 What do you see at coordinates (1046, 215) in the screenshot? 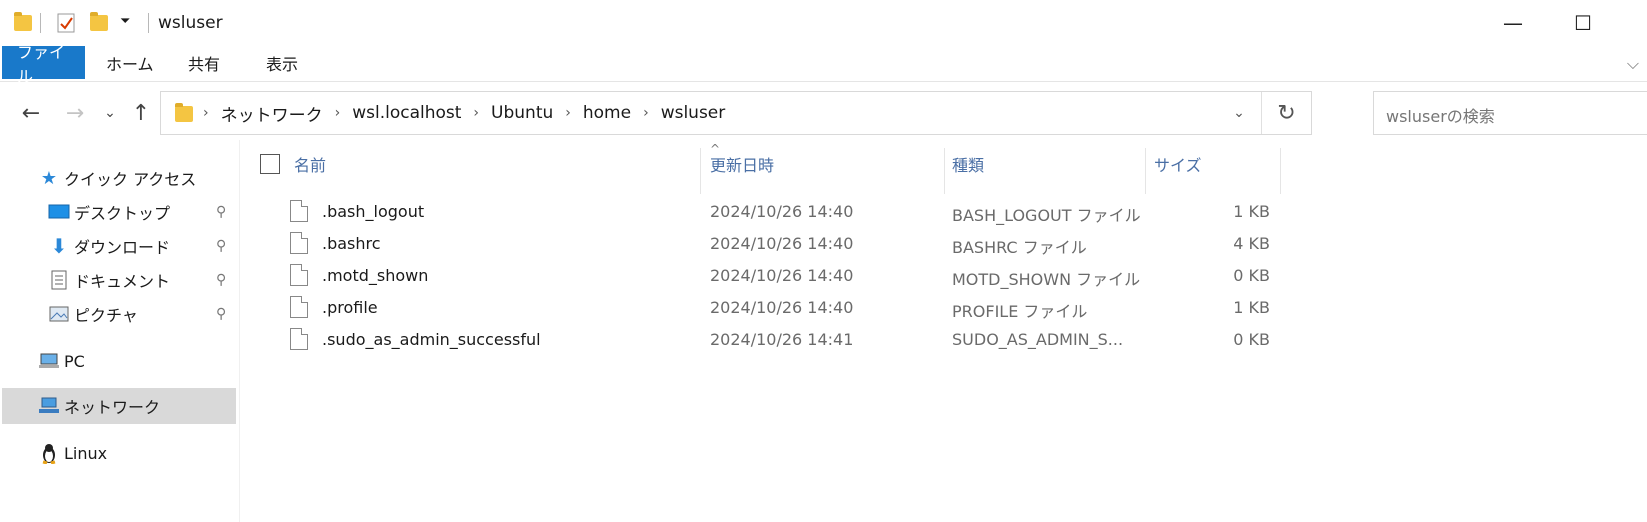
I see `file-type: BASH_LOGOUT ファイル` at bounding box center [1046, 215].